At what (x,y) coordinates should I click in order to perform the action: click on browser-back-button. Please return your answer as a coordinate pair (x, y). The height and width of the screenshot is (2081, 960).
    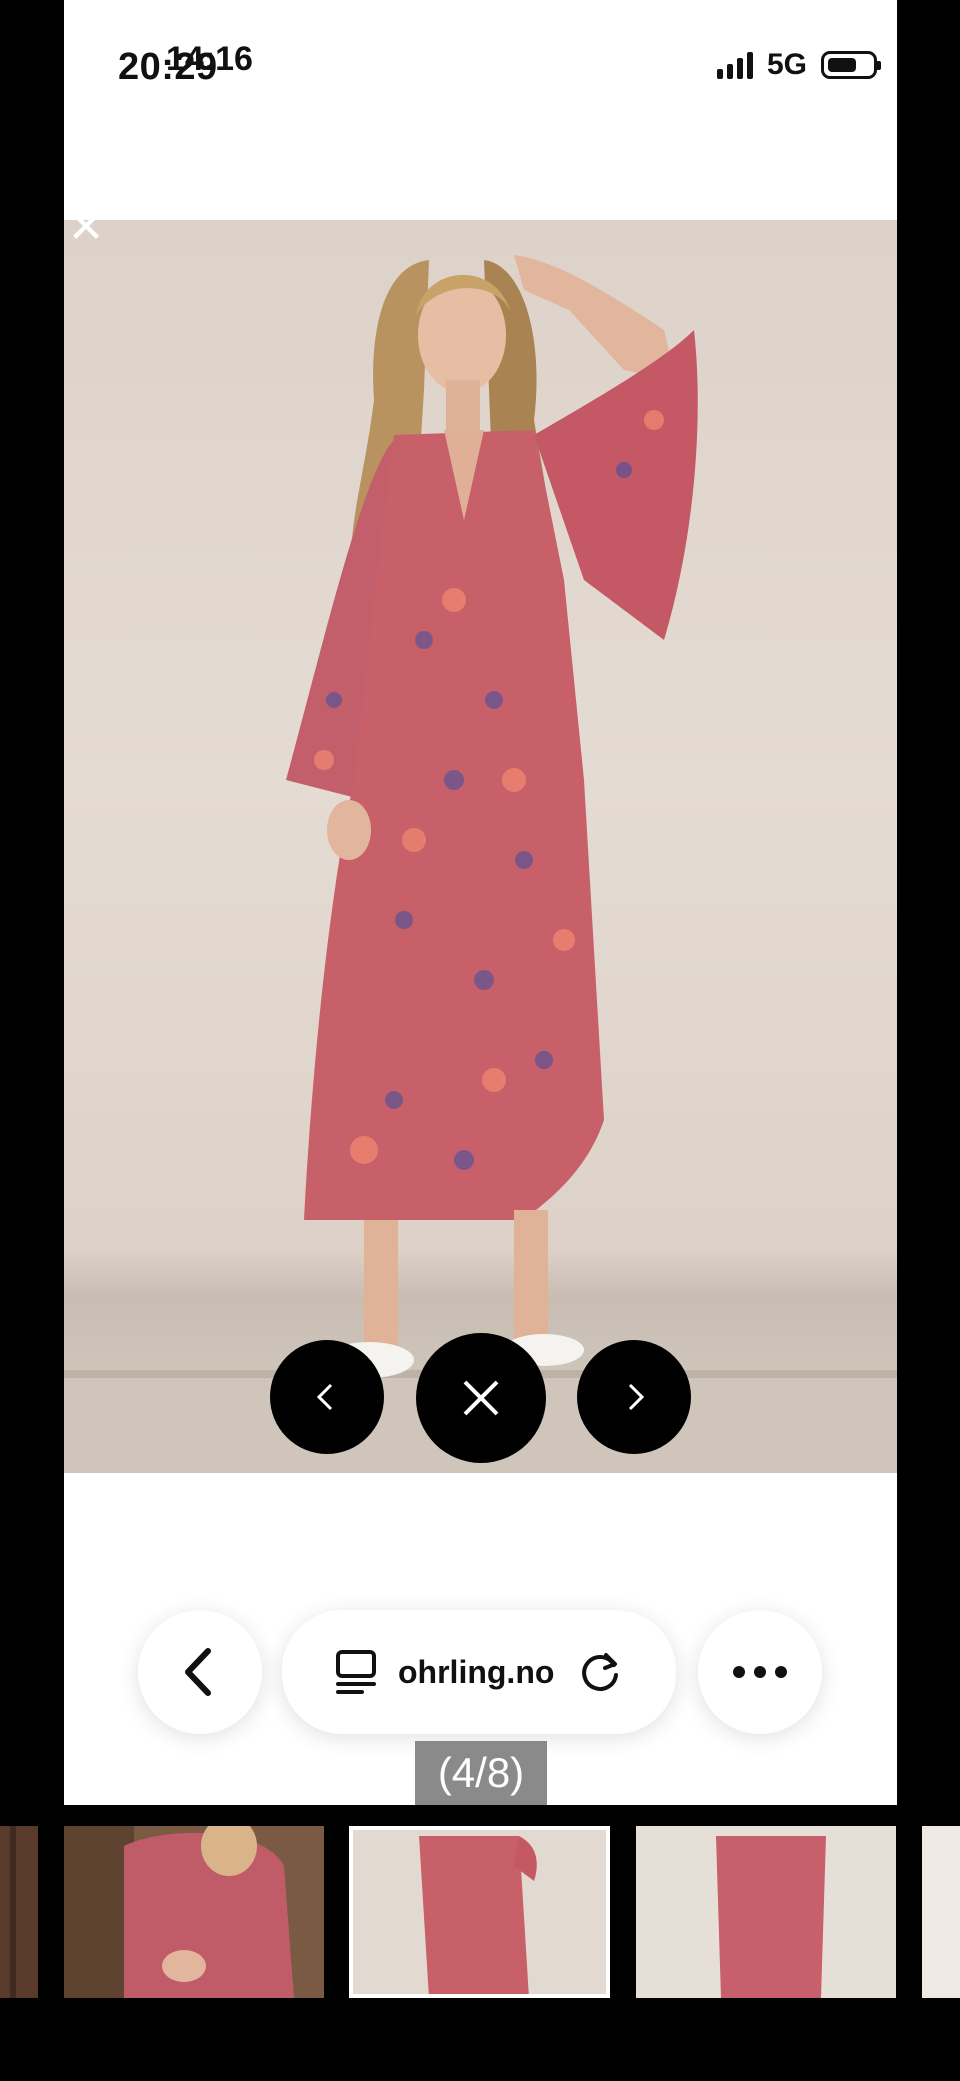
    Looking at the image, I should click on (200, 1672).